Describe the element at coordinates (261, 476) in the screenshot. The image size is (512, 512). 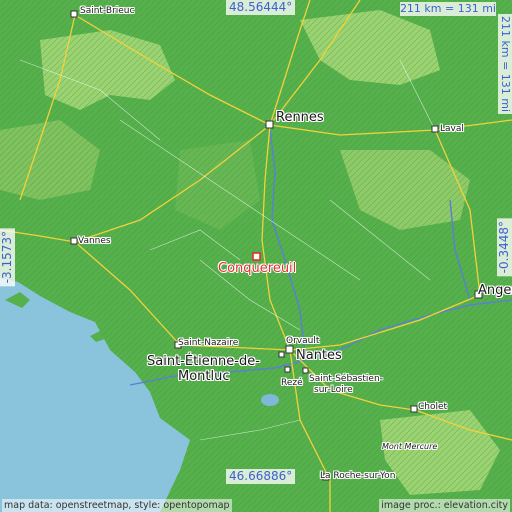
I see `coord-bottom: 46.66886°` at that location.